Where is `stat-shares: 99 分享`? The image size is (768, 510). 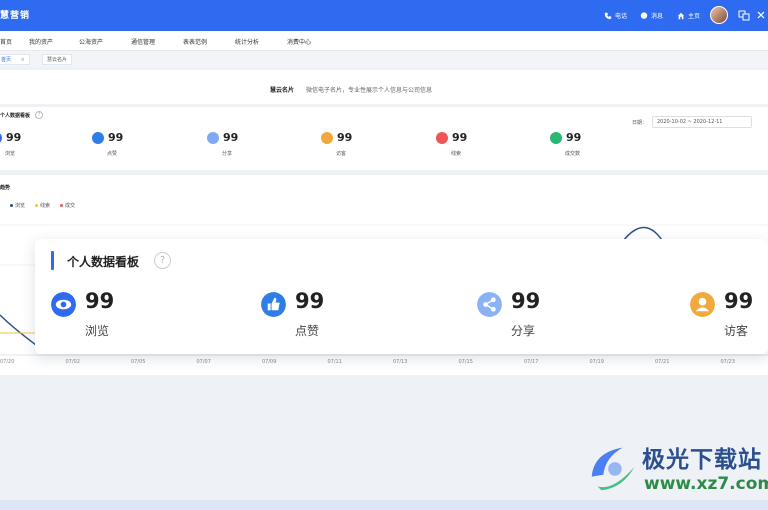
stat-shares: 99 分享 is located at coordinates (232, 146).